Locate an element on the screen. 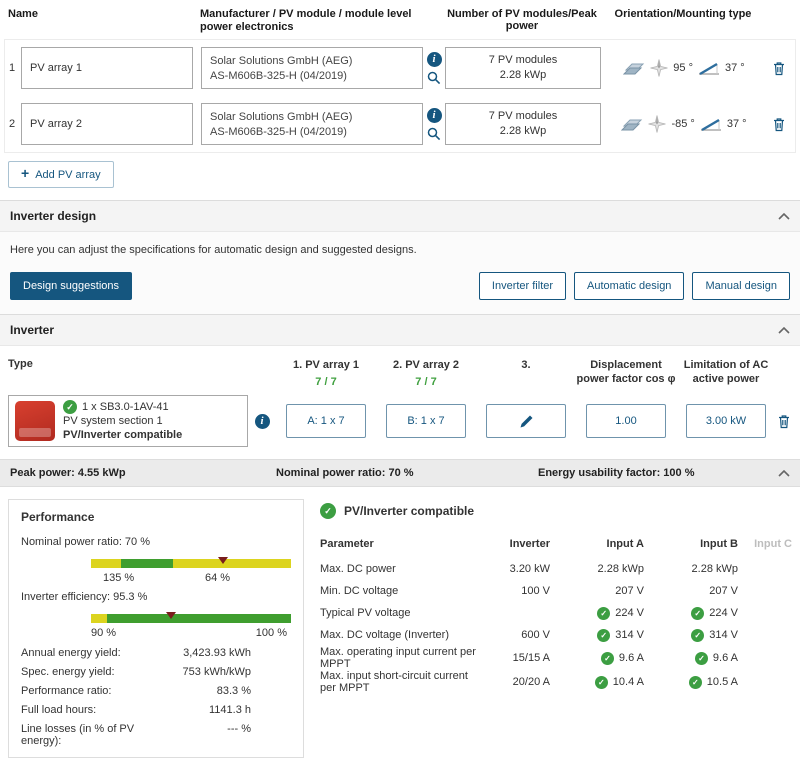 The image size is (800, 770). cos-phi-field: 1.00 is located at coordinates (626, 421).